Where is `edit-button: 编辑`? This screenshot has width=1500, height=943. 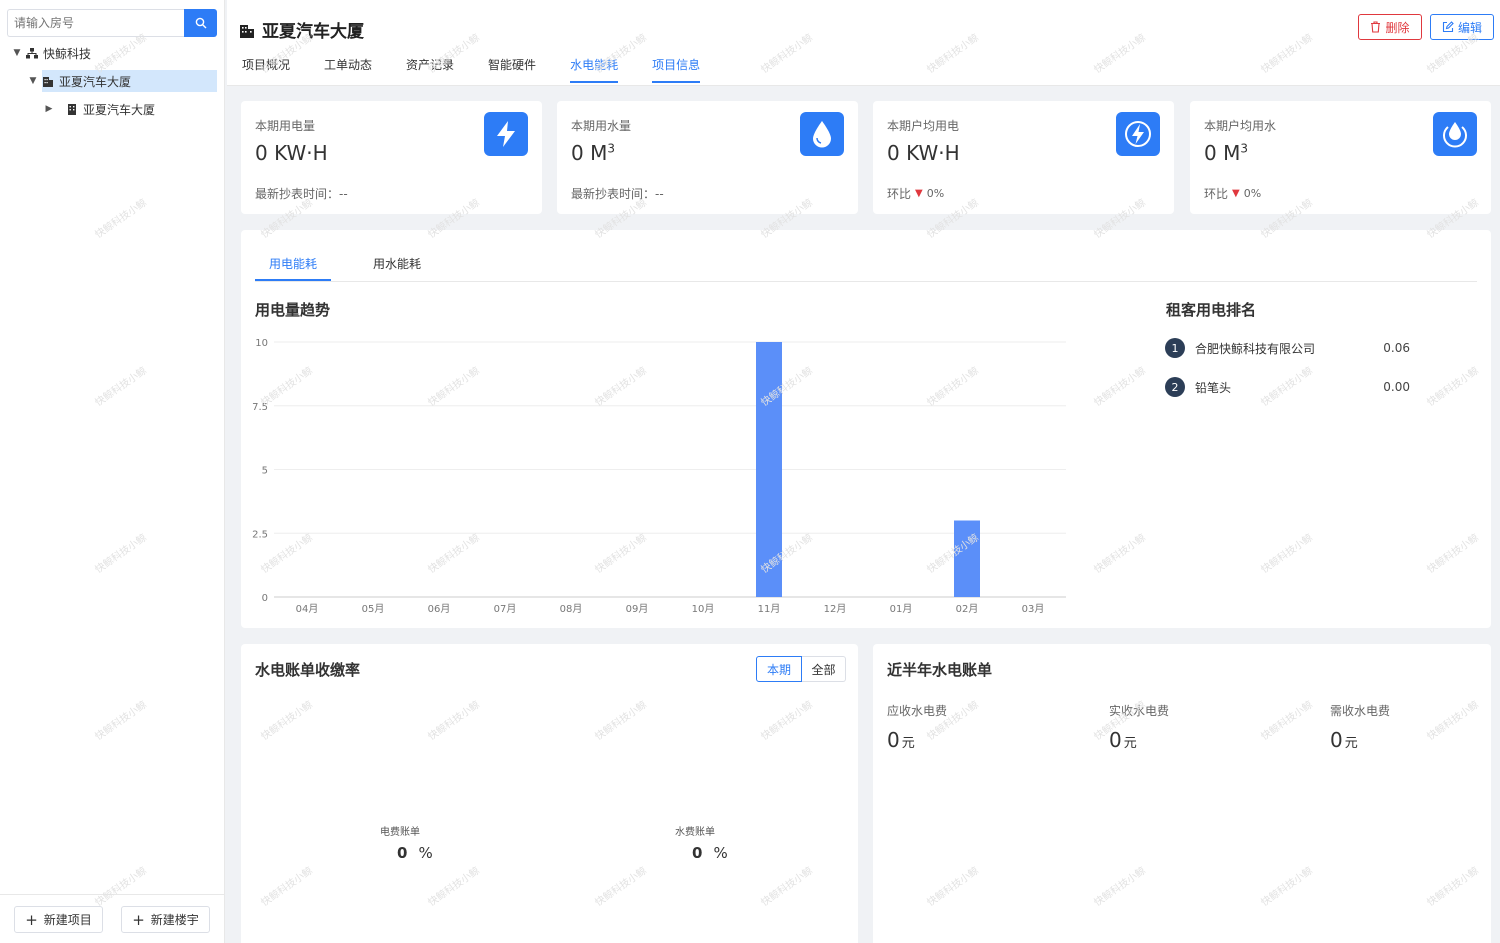
edit-button: 编辑 is located at coordinates (1462, 27).